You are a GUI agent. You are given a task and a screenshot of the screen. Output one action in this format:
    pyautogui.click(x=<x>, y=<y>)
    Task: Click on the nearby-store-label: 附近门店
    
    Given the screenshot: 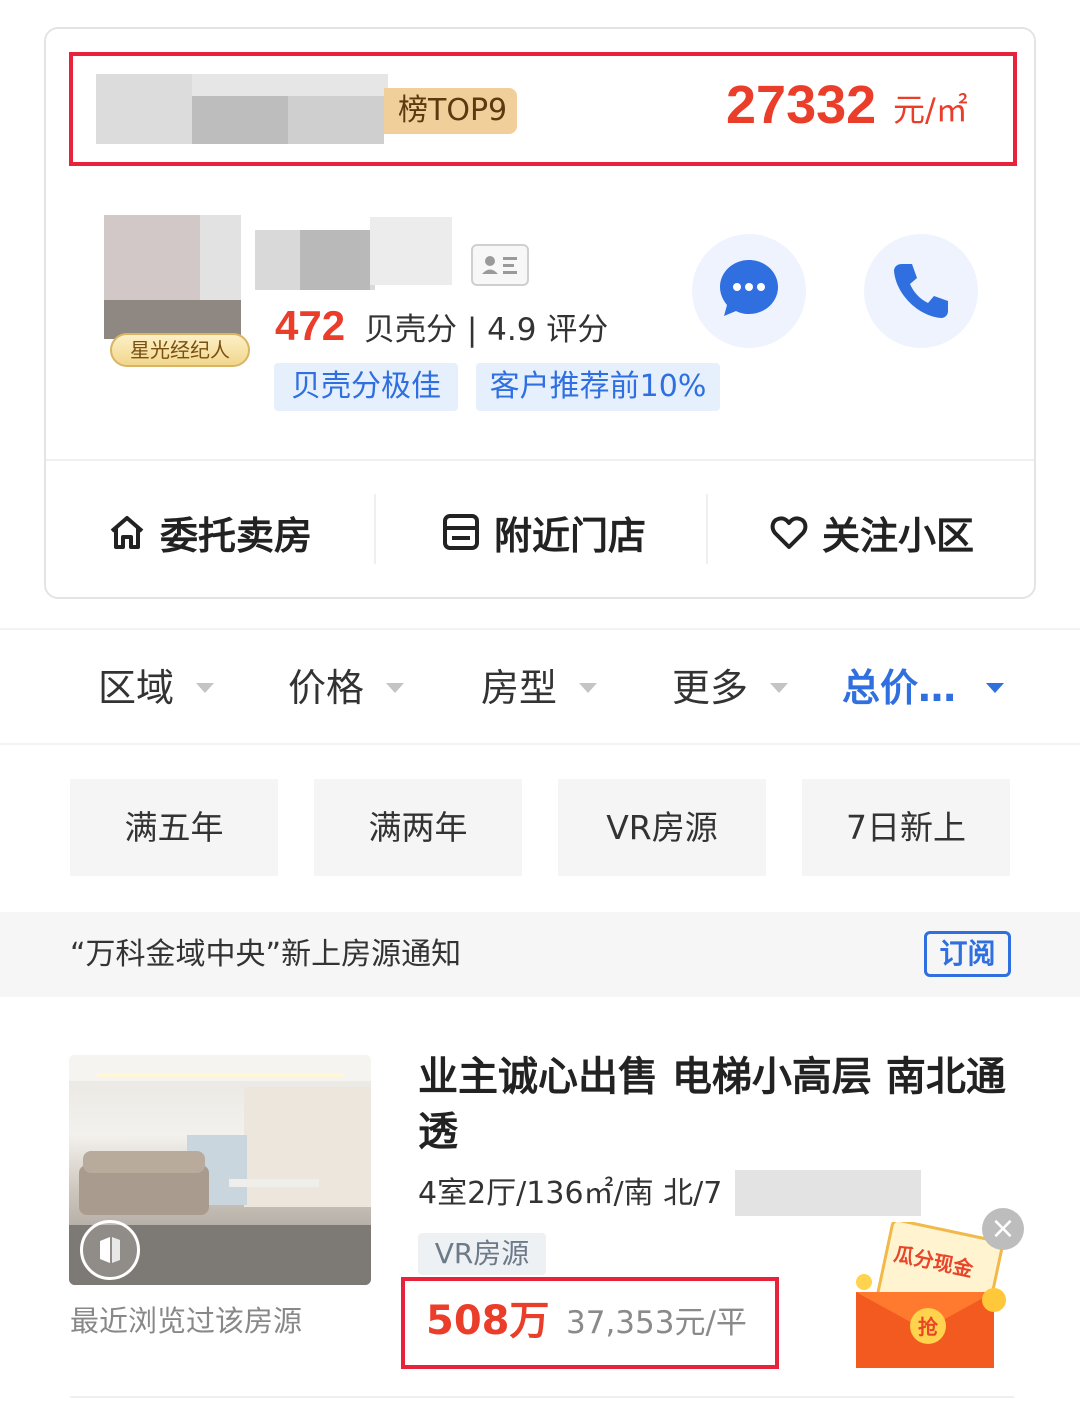 What is the action you would take?
    pyautogui.click(x=570, y=535)
    